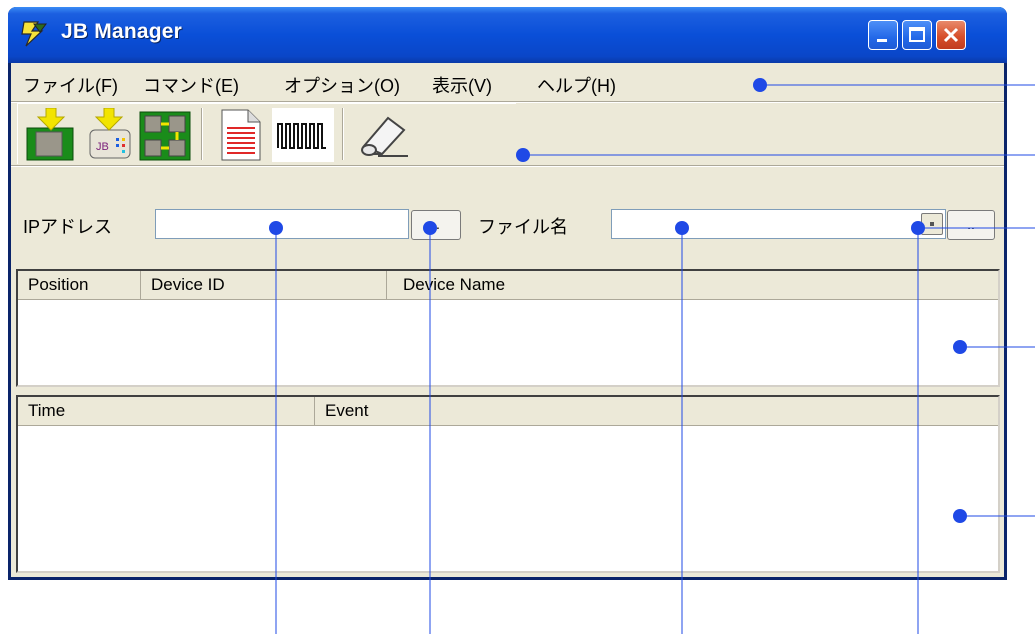 The image size is (1035, 634). I want to click on callout-dot-file-dropdown, so click(918, 228).